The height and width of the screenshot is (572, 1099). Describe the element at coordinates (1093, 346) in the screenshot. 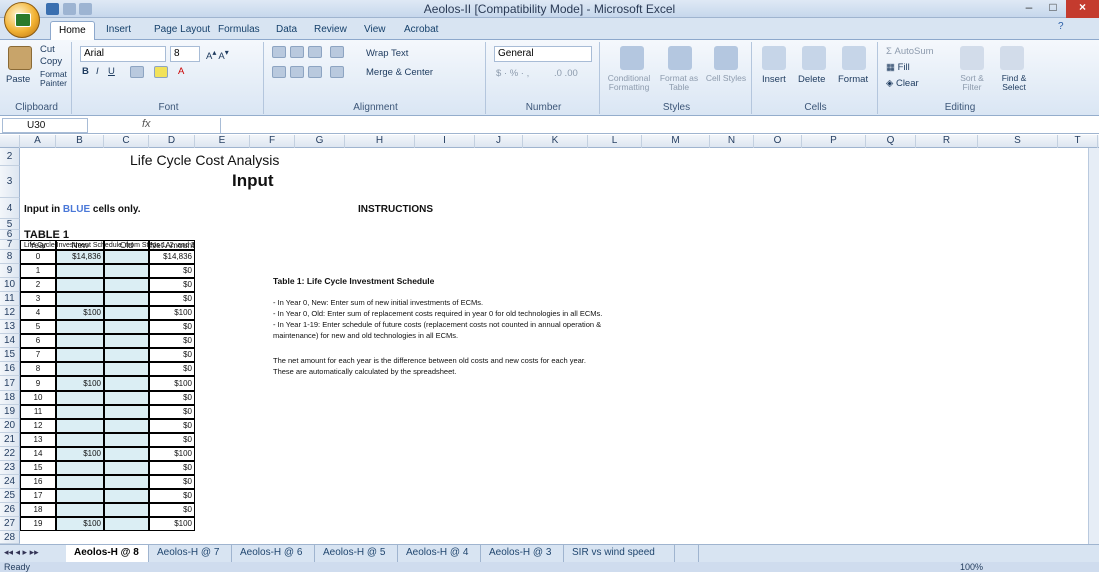

I see `vertical-scrollbar` at that location.